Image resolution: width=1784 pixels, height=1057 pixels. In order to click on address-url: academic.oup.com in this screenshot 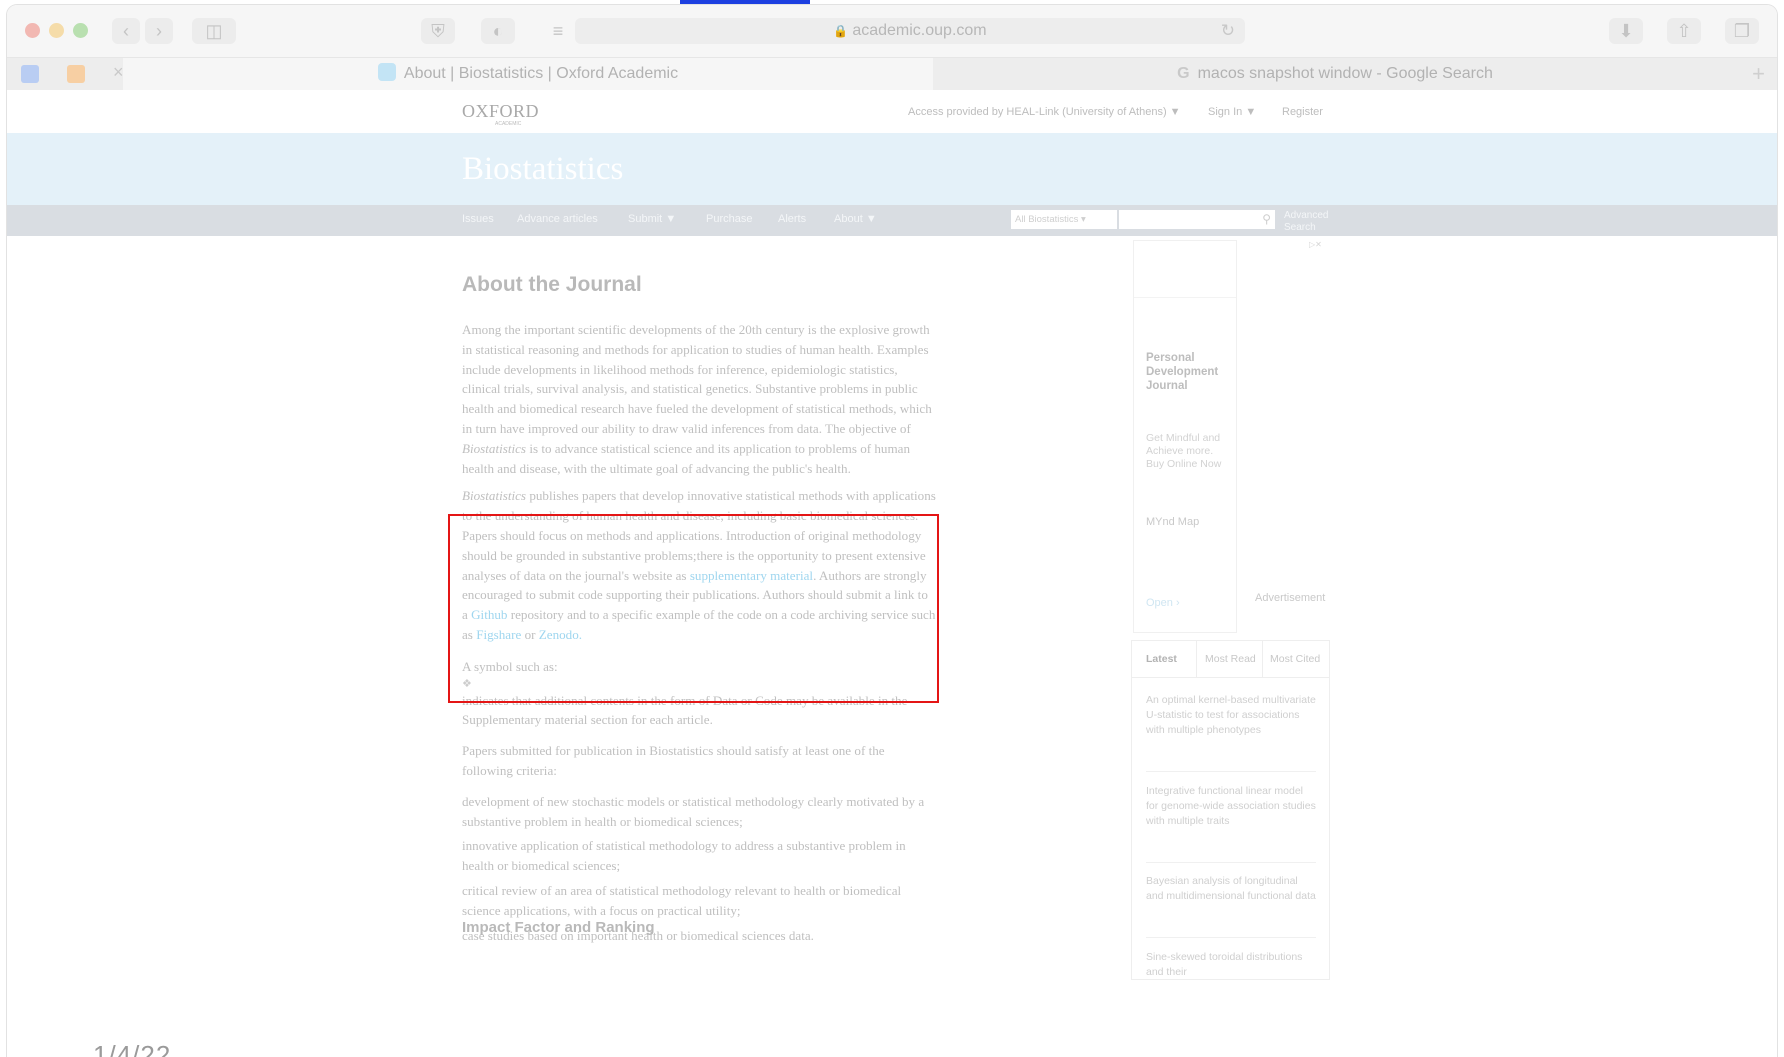, I will do `click(919, 30)`.